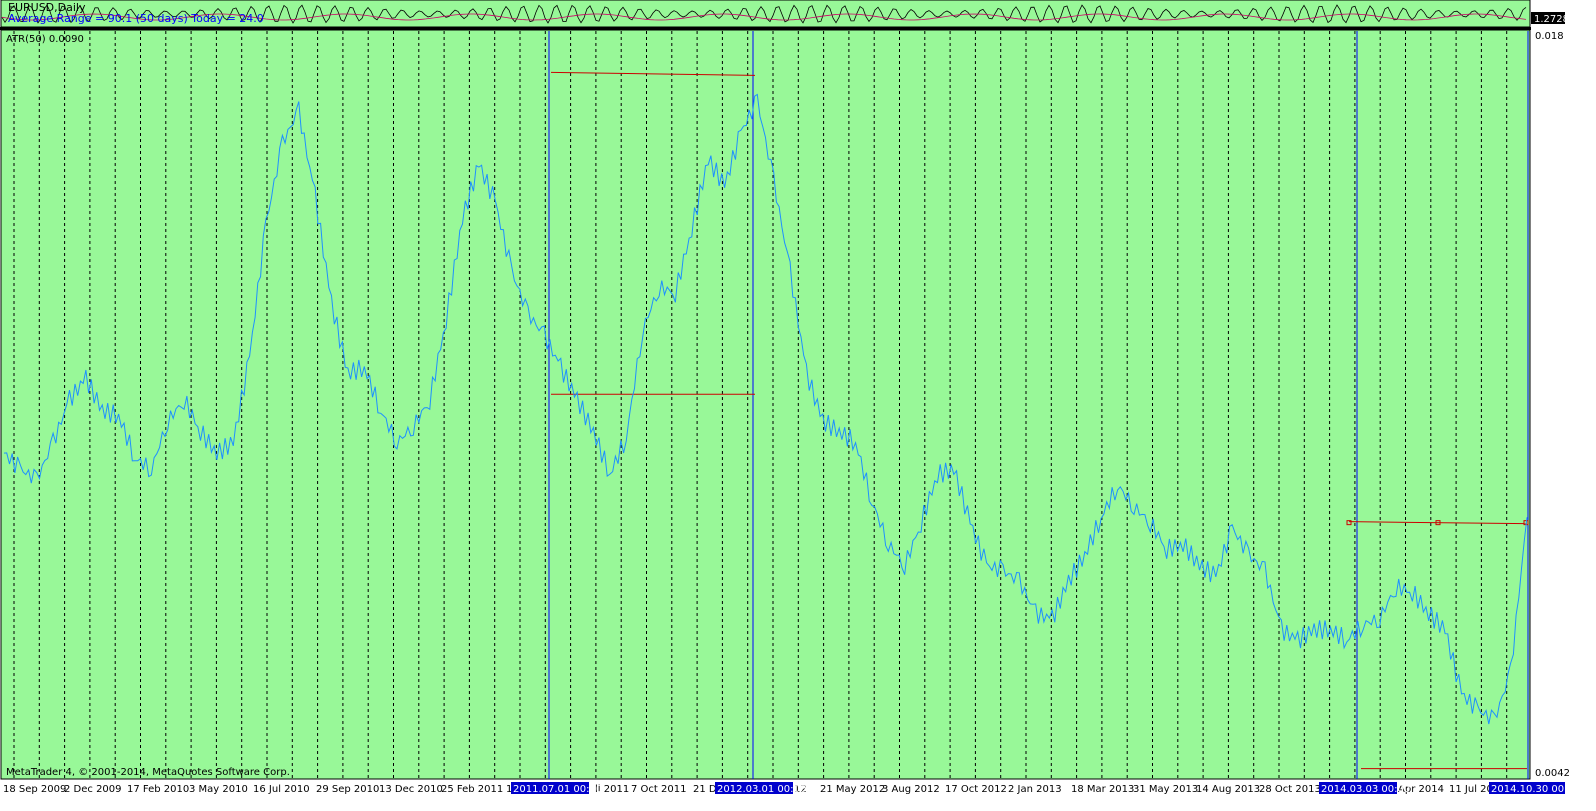 This screenshot has width=1596, height=811. Describe the element at coordinates (1549, 36) in the screenshot. I see `scale-top-label: 0.018` at that location.